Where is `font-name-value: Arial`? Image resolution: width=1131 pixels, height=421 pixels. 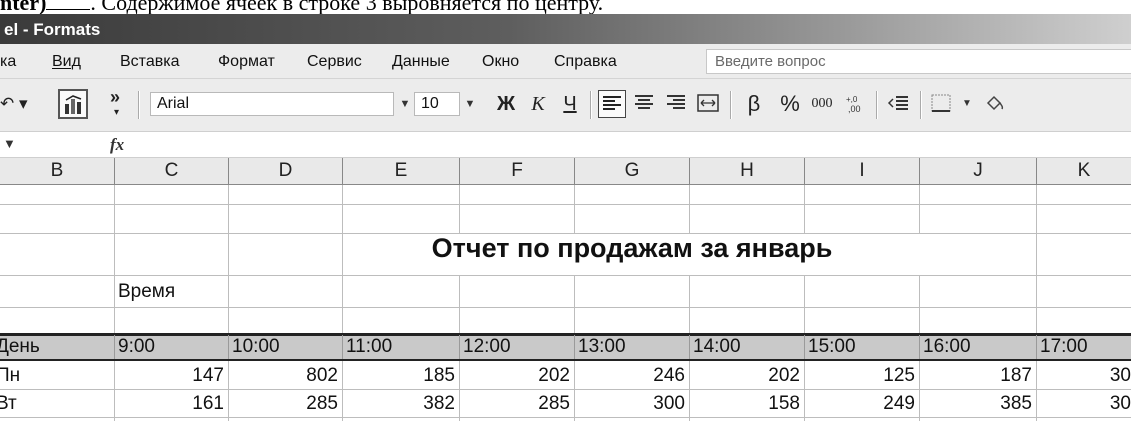 font-name-value: Arial is located at coordinates (173, 103).